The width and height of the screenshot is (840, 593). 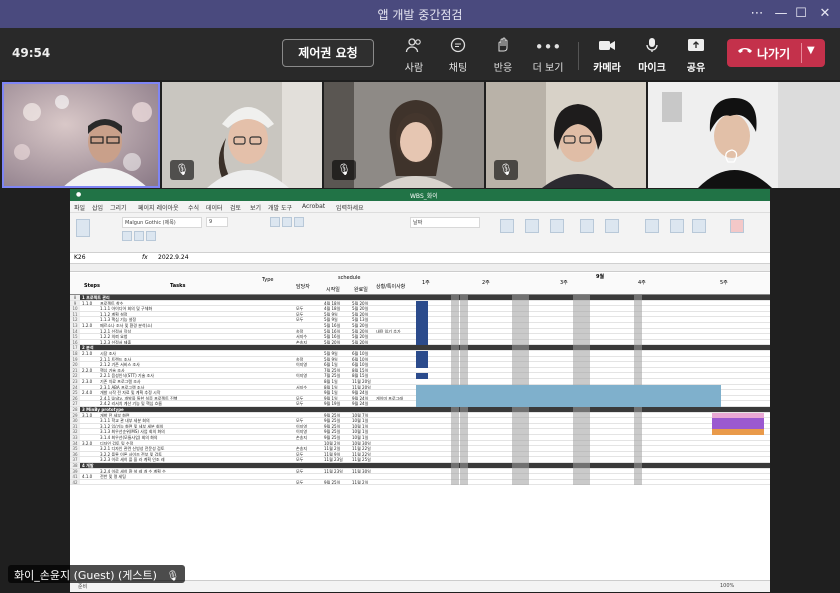 What do you see at coordinates (458, 56) in the screenshot?
I see `chat-button: 채팅` at bounding box center [458, 56].